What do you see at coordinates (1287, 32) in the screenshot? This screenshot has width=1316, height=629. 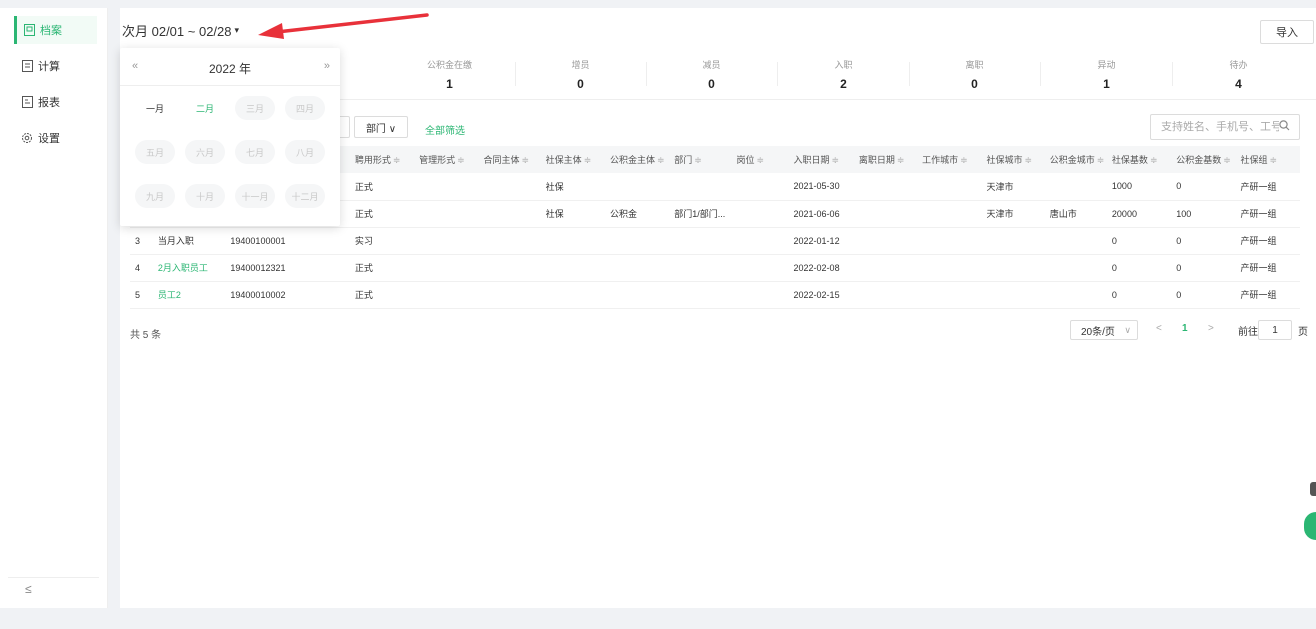 I see `import-button: 导入` at bounding box center [1287, 32].